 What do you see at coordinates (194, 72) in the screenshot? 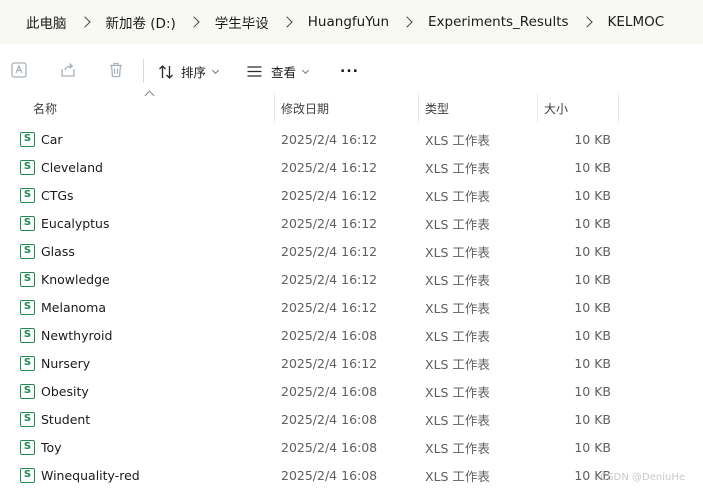
I see `sort-label: 排序` at bounding box center [194, 72].